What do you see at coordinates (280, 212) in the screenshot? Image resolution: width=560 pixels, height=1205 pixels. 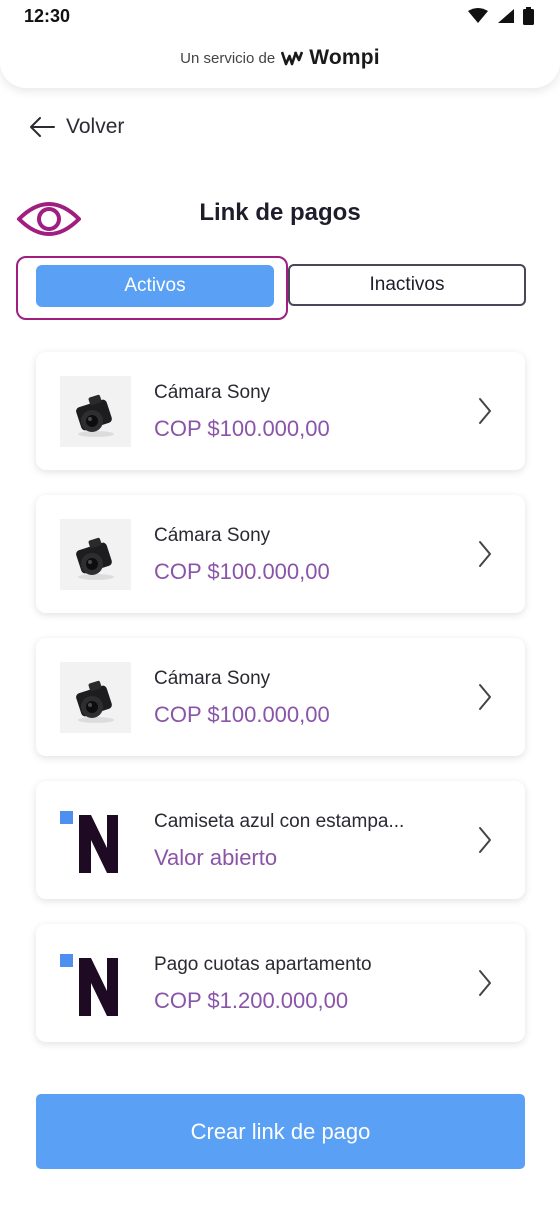 I see `page-title: Link de pagos` at bounding box center [280, 212].